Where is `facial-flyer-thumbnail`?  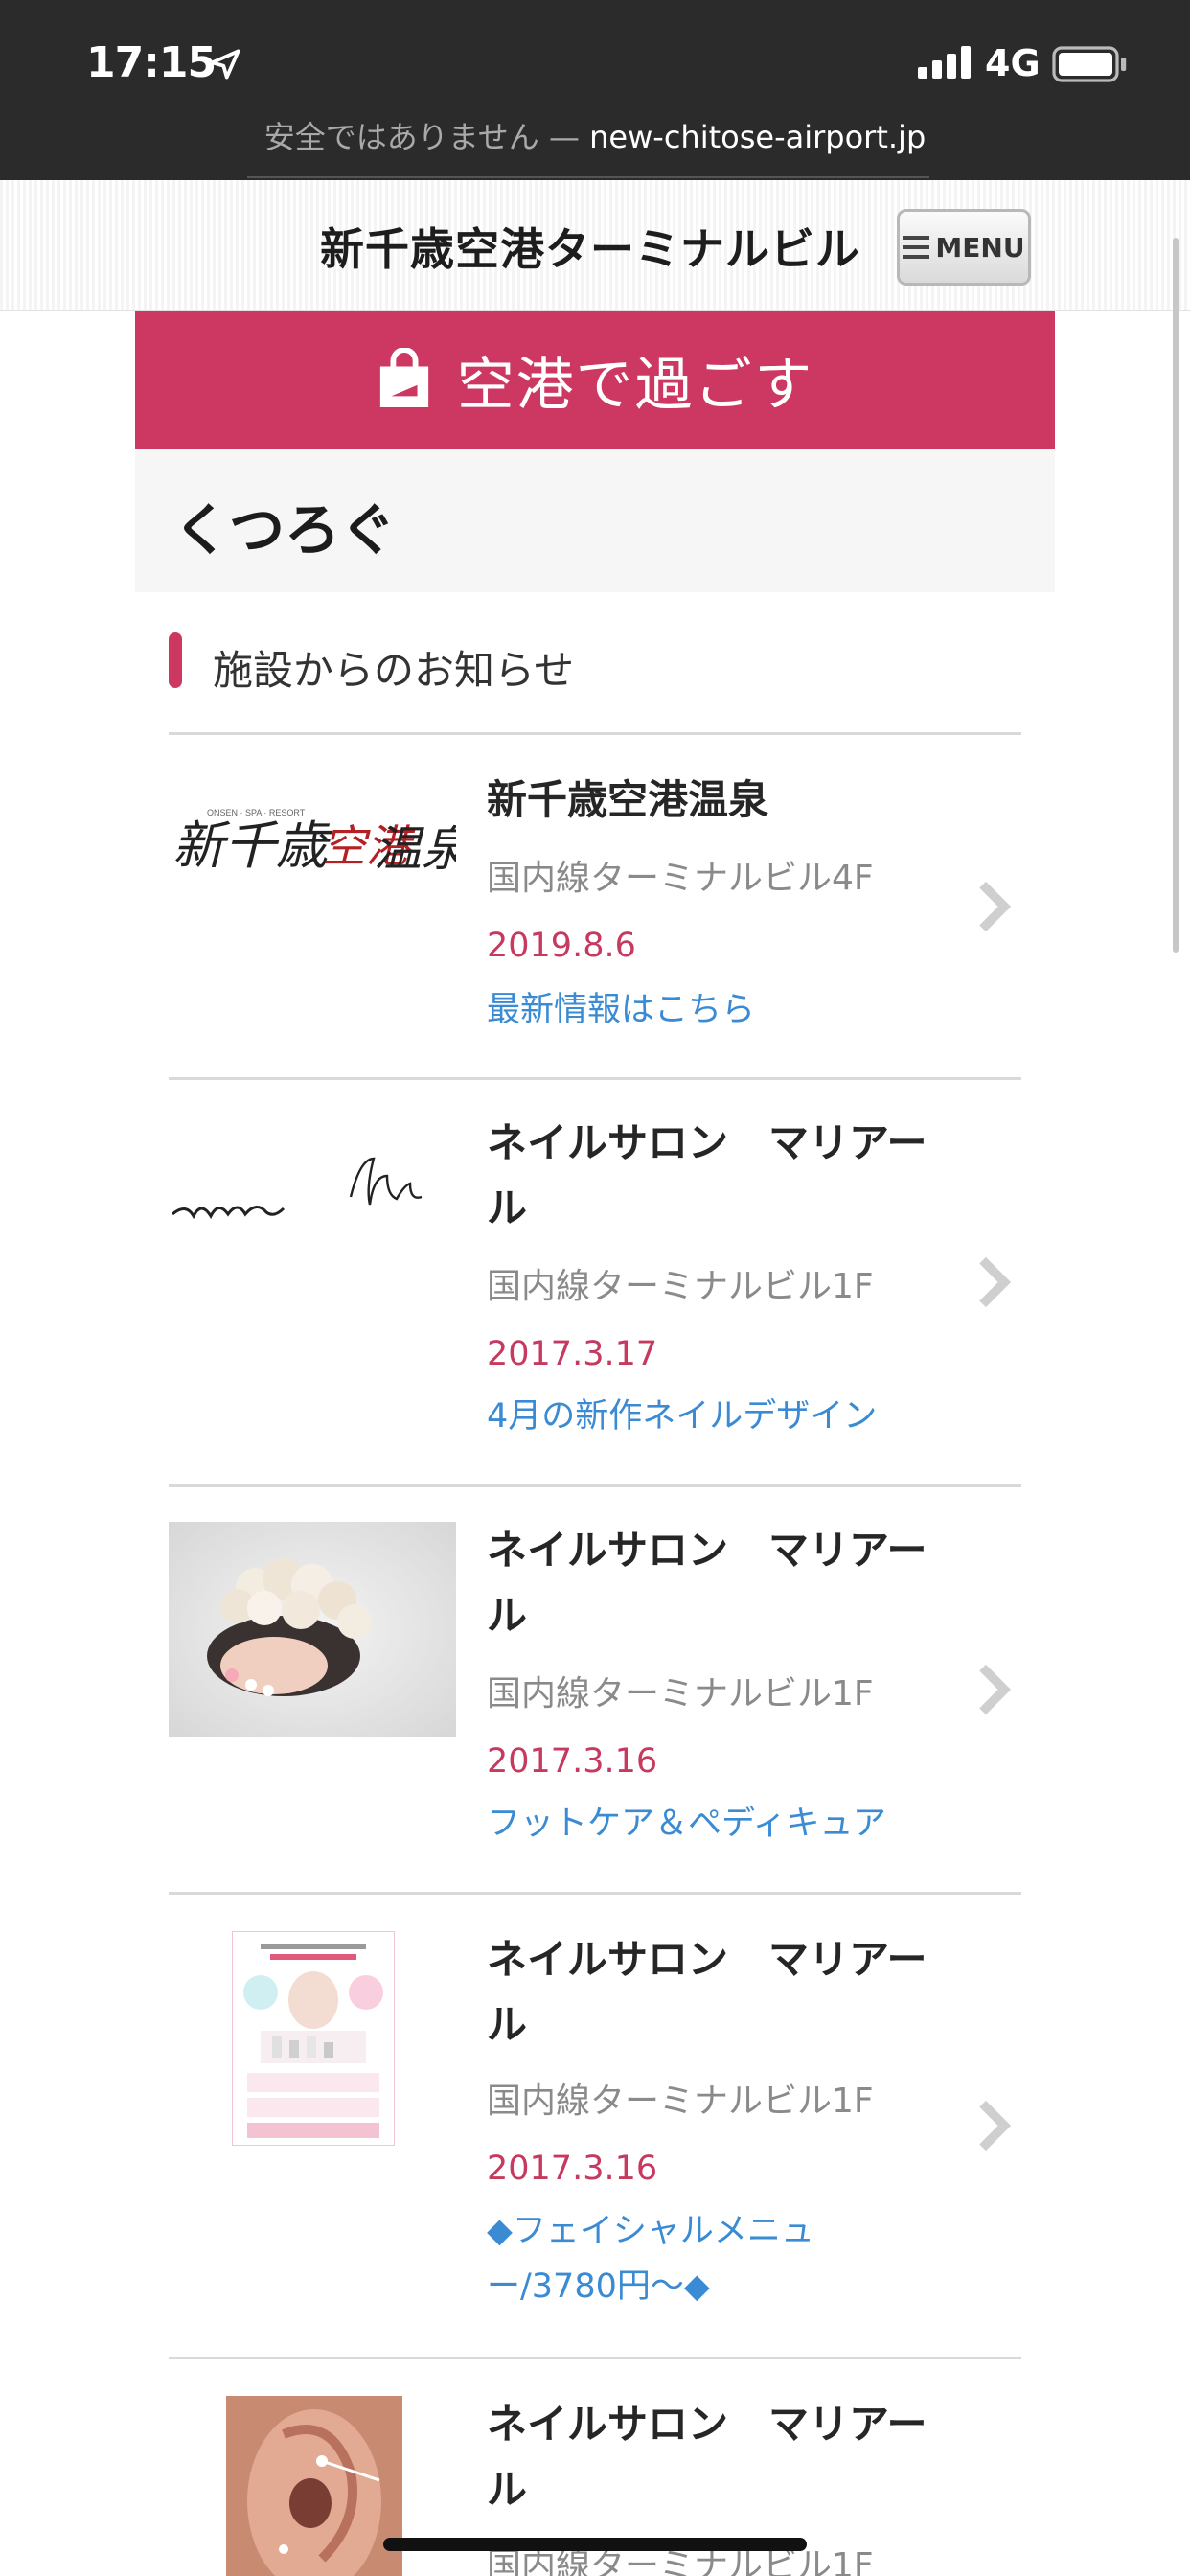 facial-flyer-thumbnail is located at coordinates (313, 2038).